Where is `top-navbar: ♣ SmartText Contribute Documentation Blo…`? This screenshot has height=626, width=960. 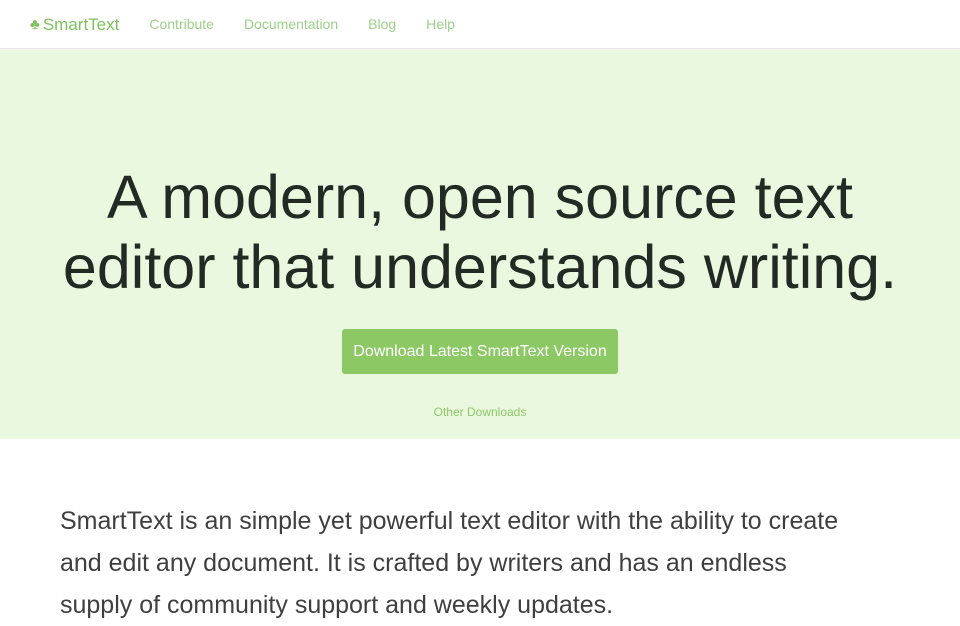
top-navbar: ♣ SmartText Contribute Documentation Blo… is located at coordinates (480, 24).